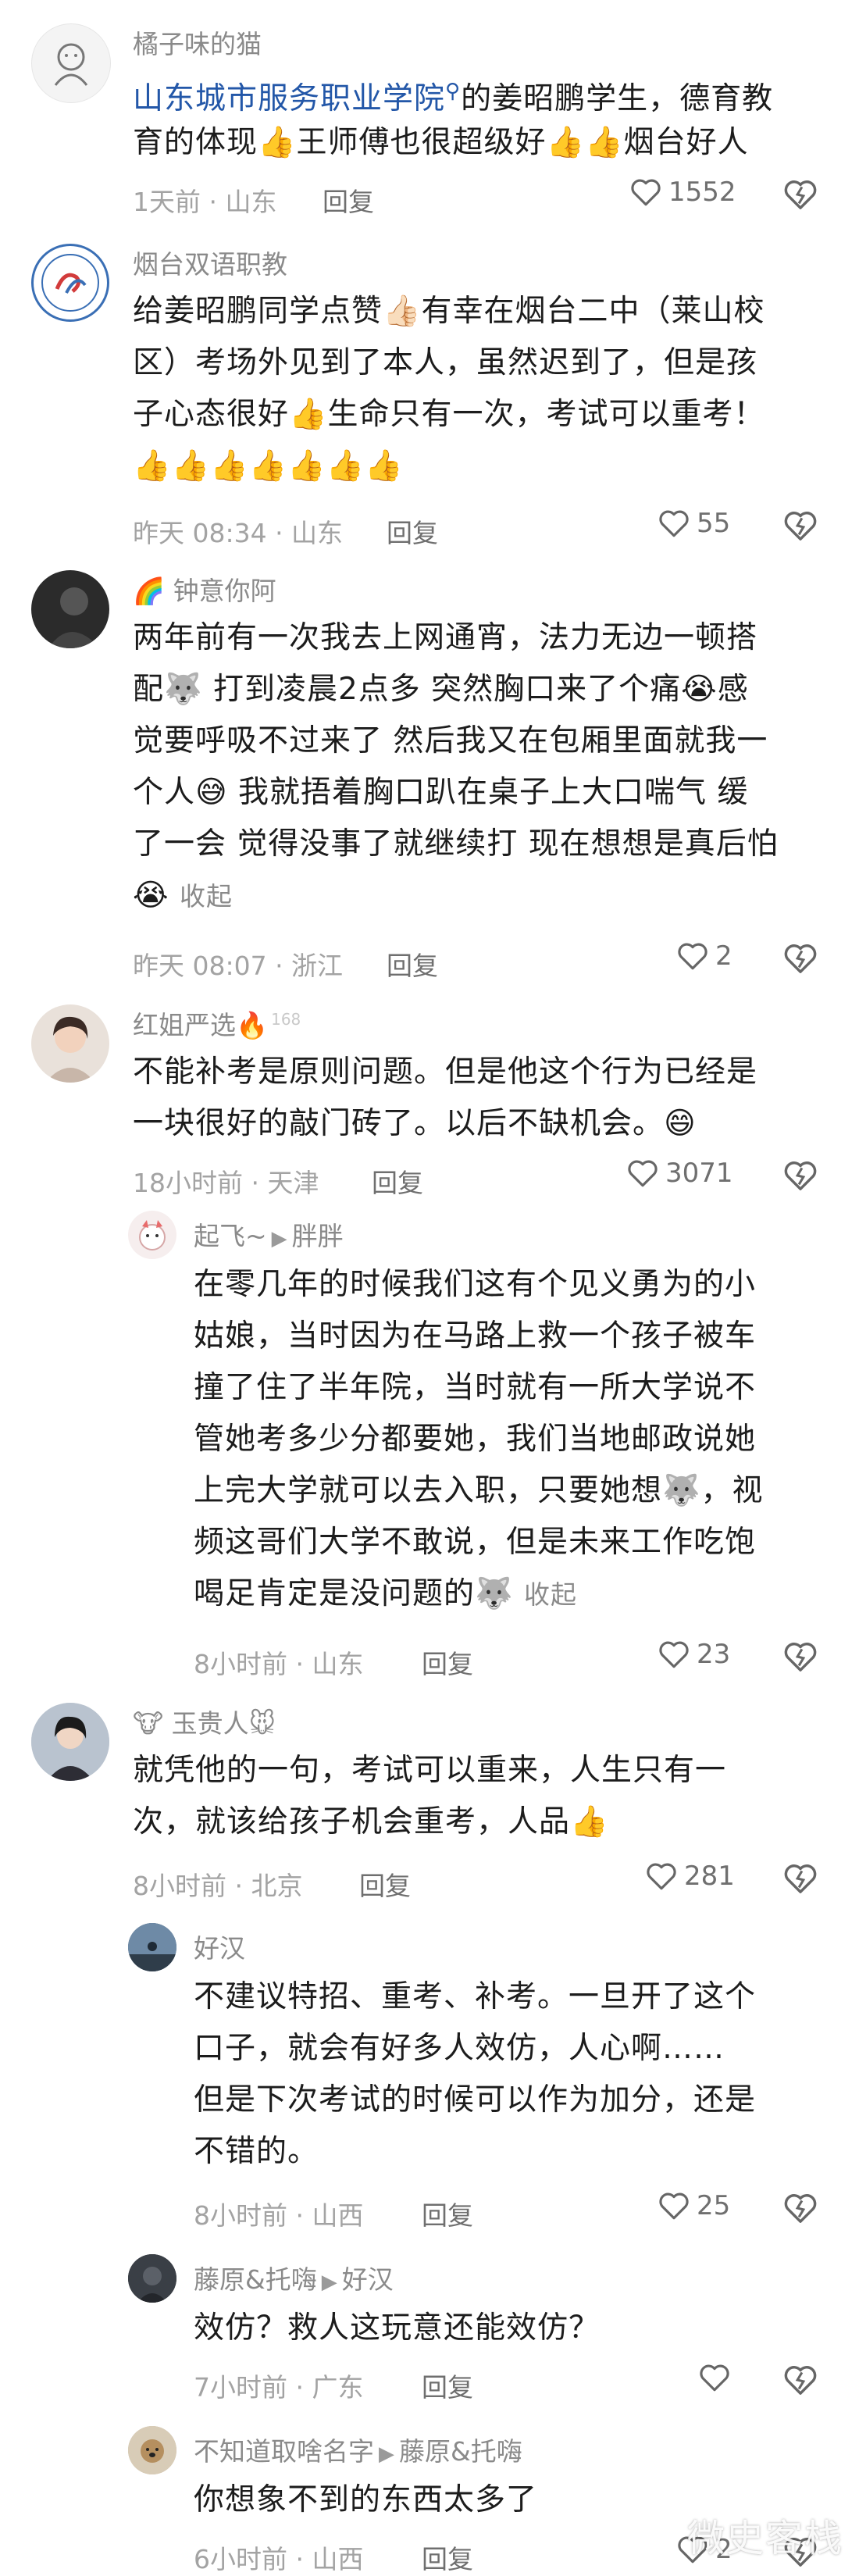 The height and width of the screenshot is (2576, 859). I want to click on username: 红姐严选🔥 168, so click(217, 1023).